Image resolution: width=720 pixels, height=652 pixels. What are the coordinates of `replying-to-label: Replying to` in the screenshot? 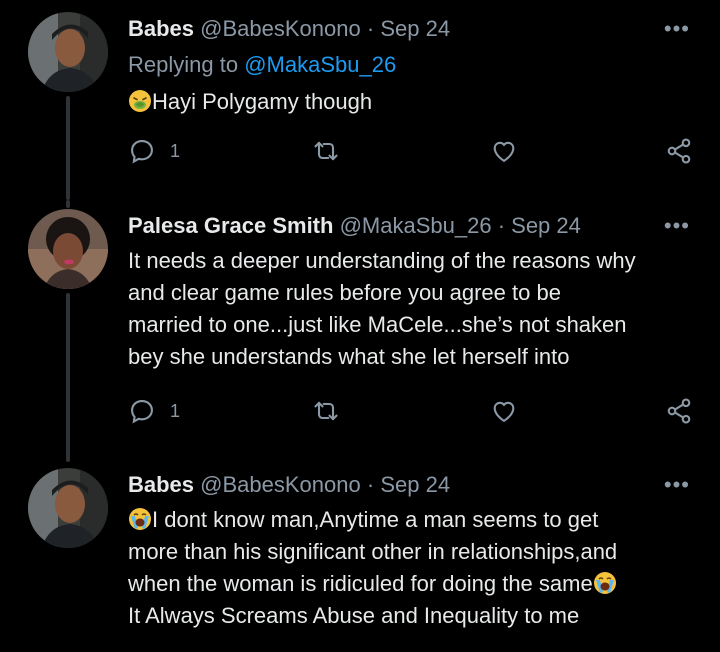 It's located at (183, 64).